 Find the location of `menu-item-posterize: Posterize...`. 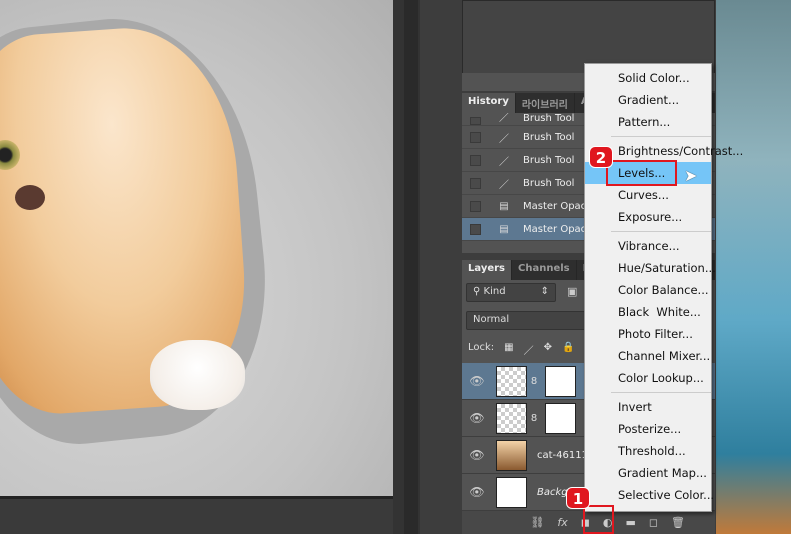

menu-item-posterize: Posterize... is located at coordinates (648, 429).